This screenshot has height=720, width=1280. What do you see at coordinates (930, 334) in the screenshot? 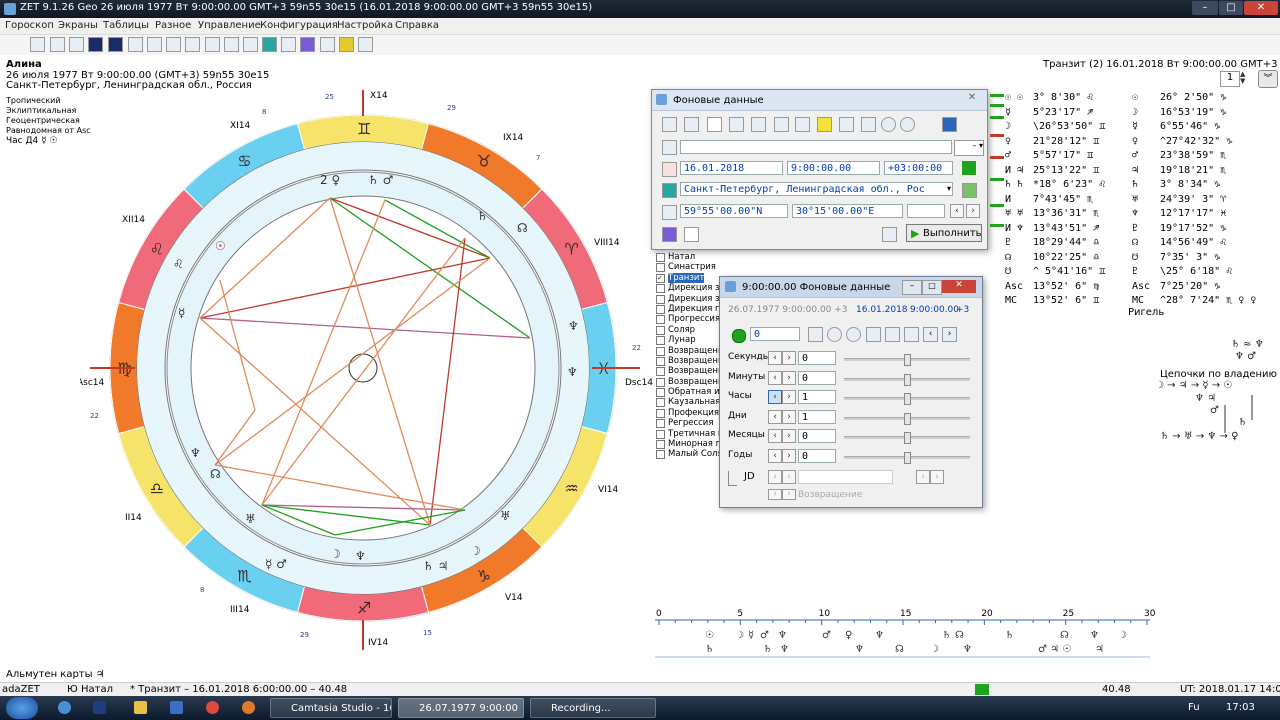
I see `prev-arrow-icon: ‹` at bounding box center [930, 334].